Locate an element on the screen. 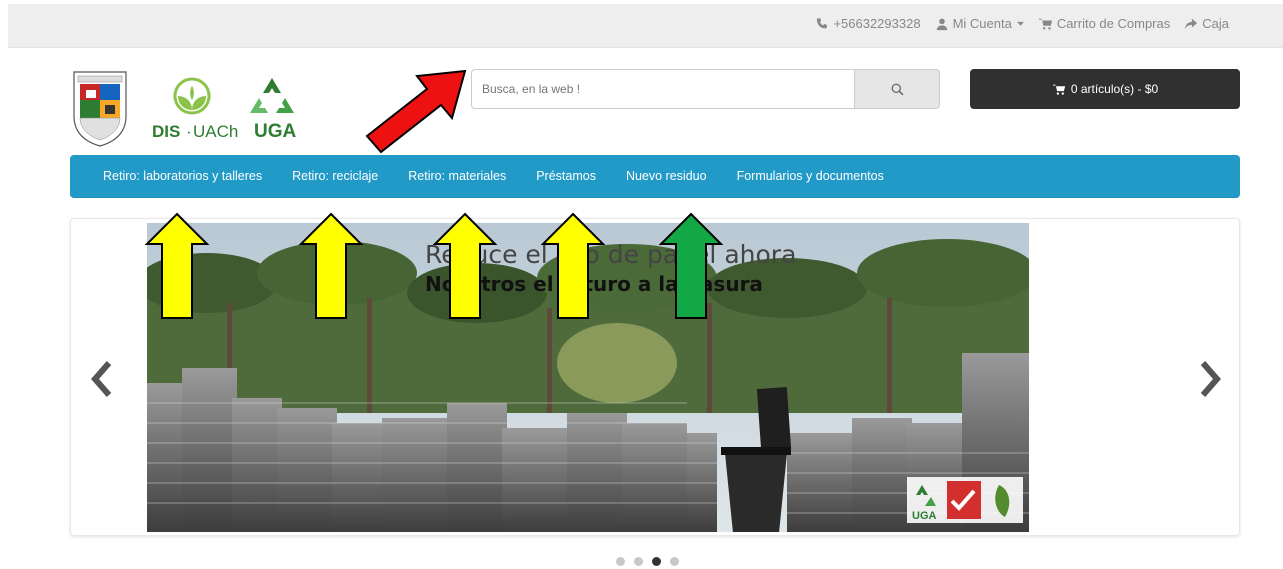  cart-button: 0 artículo(s) - $0 is located at coordinates (1105, 89).